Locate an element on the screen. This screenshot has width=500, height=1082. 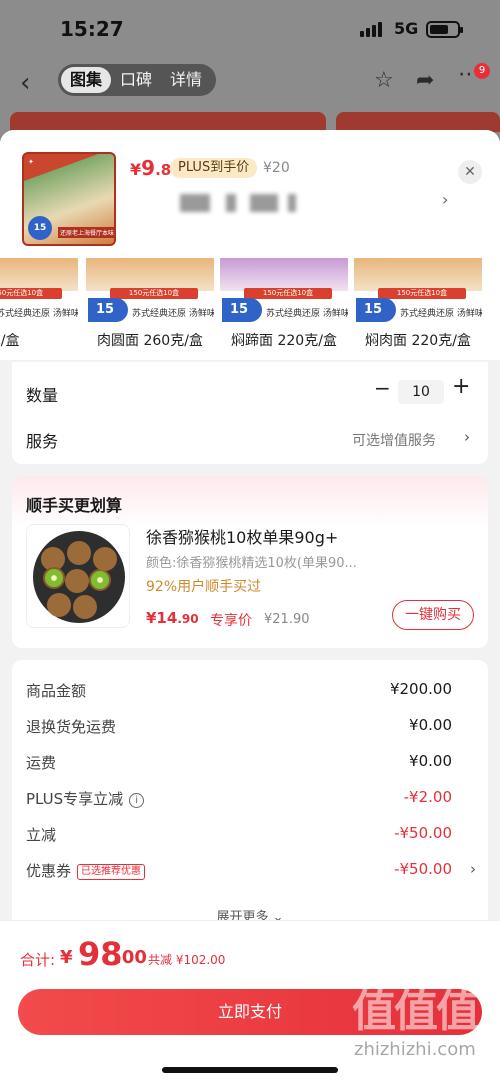
plus-price: ¥9.8 is located at coordinates (150, 168).